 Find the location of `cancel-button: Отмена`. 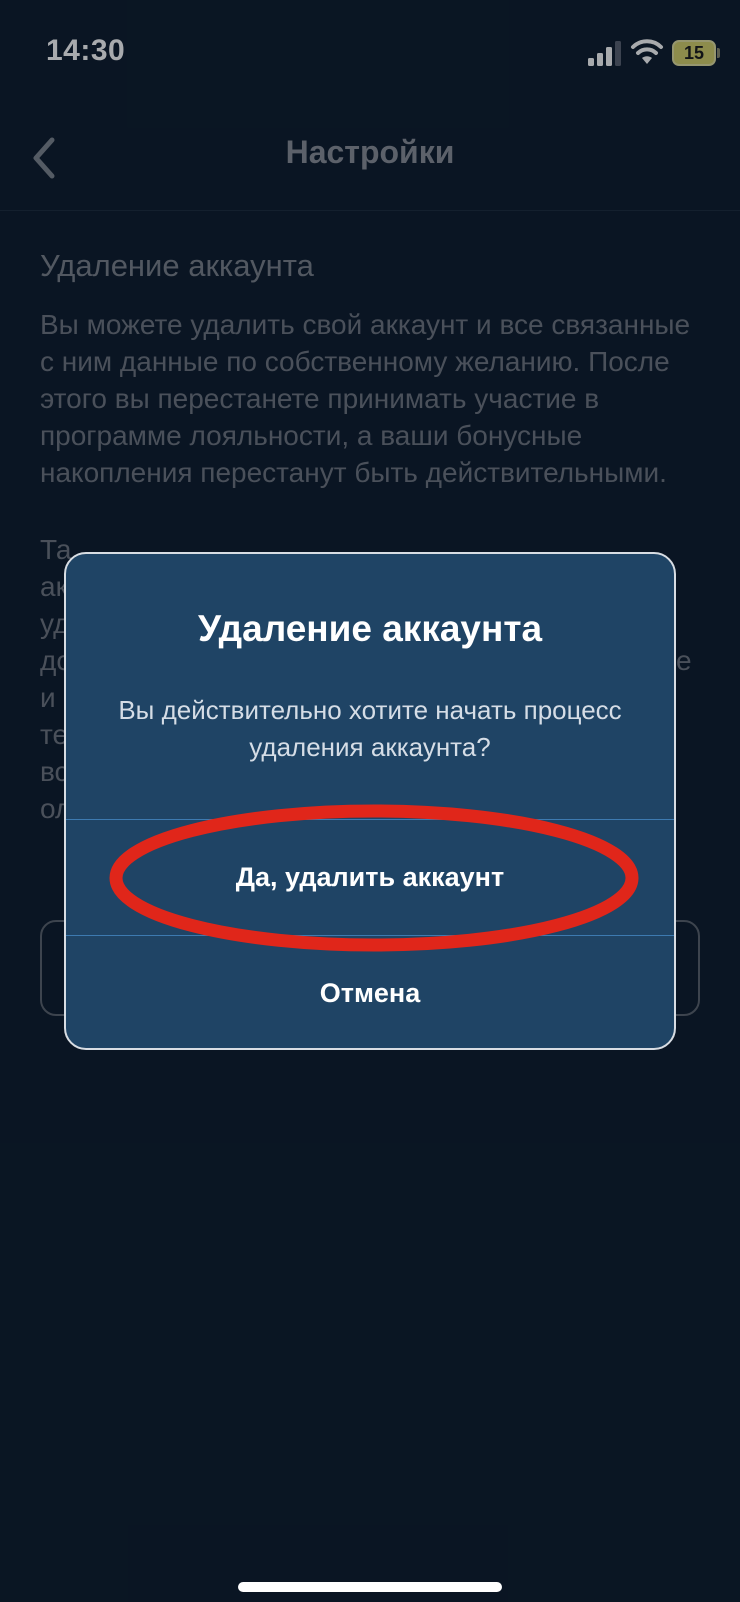

cancel-button: Отмена is located at coordinates (370, 992).